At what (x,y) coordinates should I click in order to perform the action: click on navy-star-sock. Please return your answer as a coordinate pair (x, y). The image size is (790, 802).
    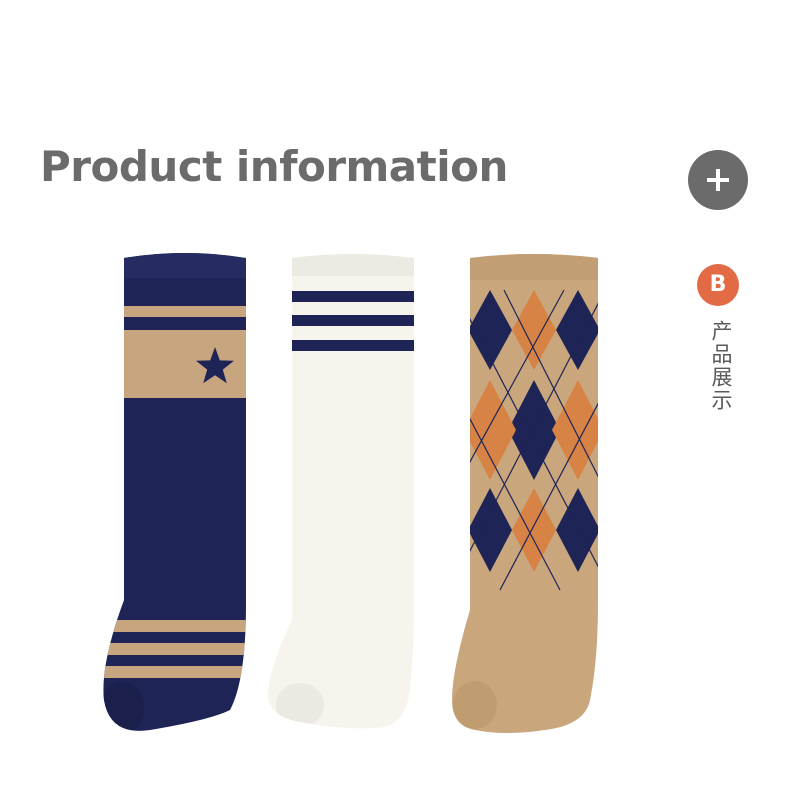
    Looking at the image, I should click on (174, 492).